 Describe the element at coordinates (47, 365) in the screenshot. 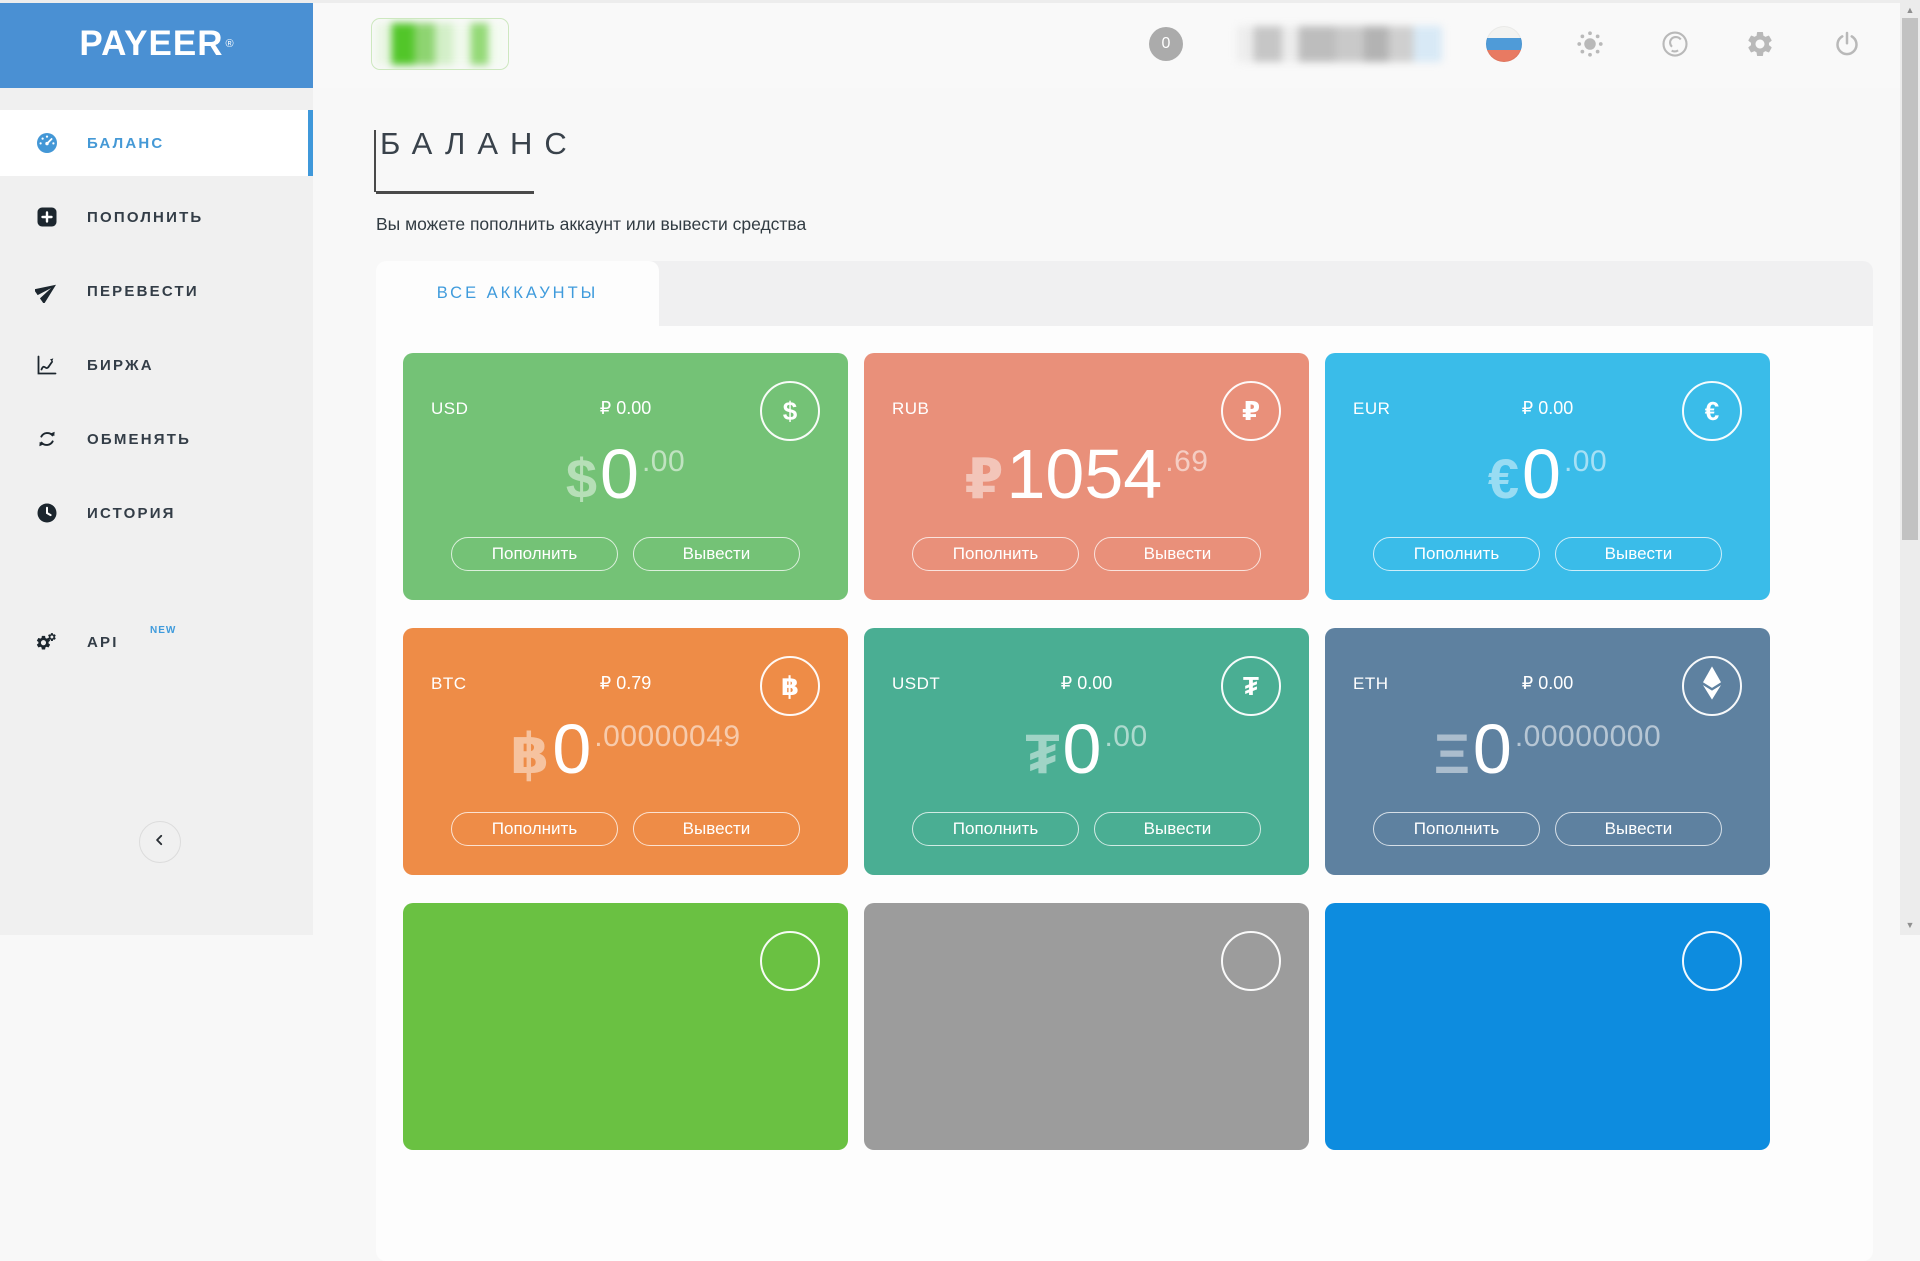

I see `exchange-chart-icon` at that location.